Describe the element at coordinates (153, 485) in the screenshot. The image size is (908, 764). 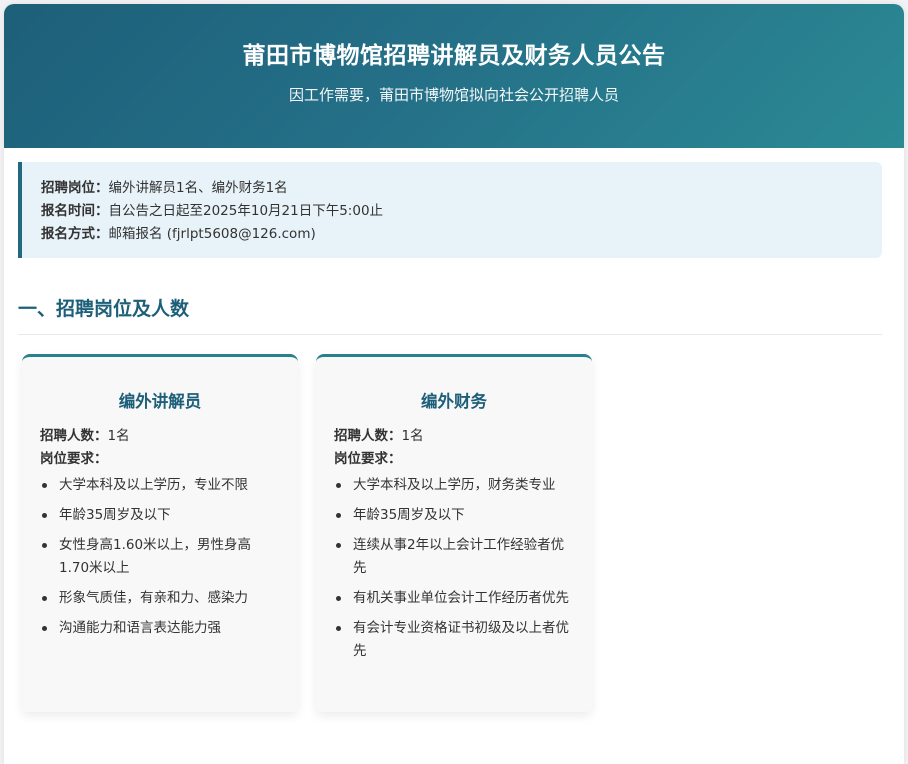
I see `requirement-text: 大学本科及以上学历，专业不限` at that location.